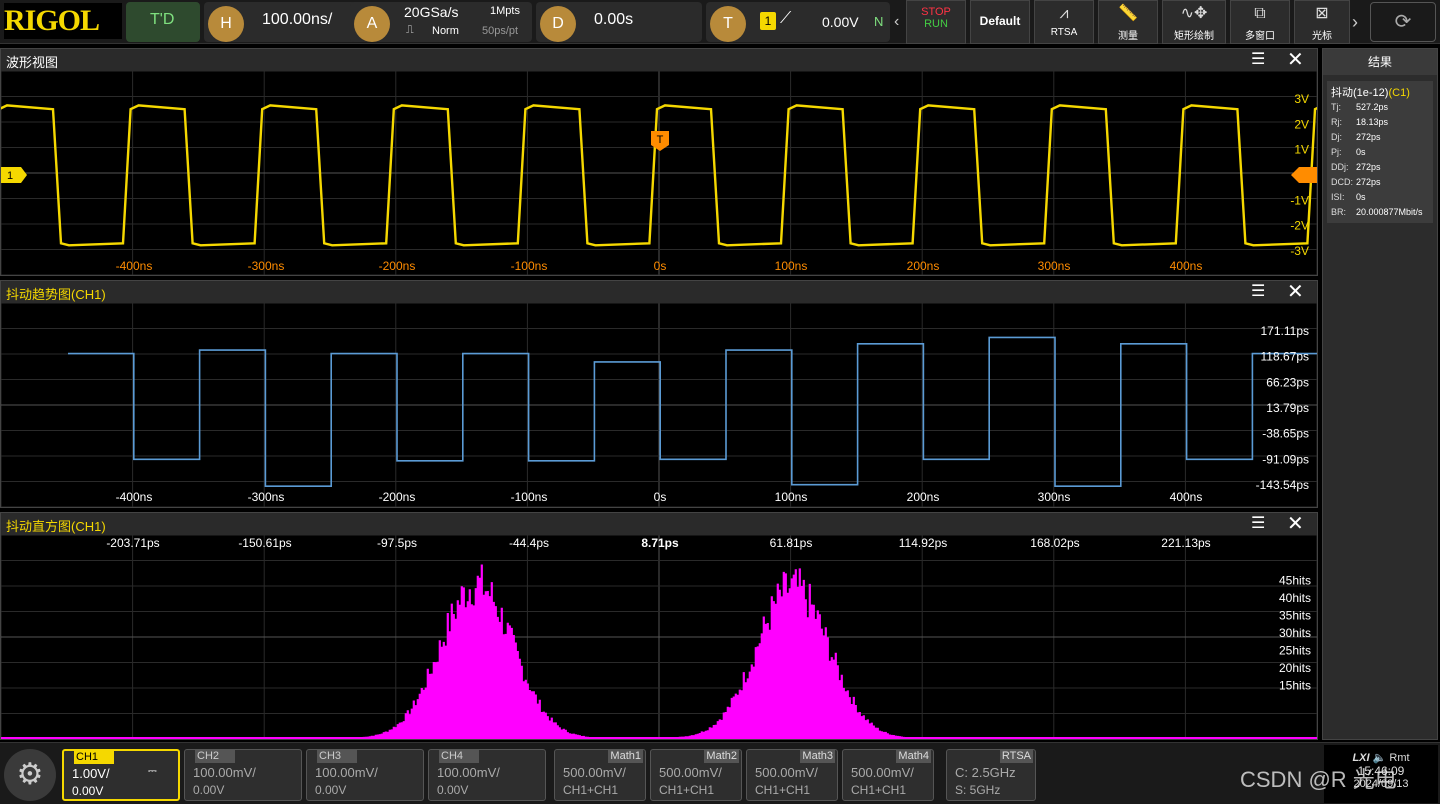  I want to click on result-row: DCD: 272ps, so click(1380, 182).